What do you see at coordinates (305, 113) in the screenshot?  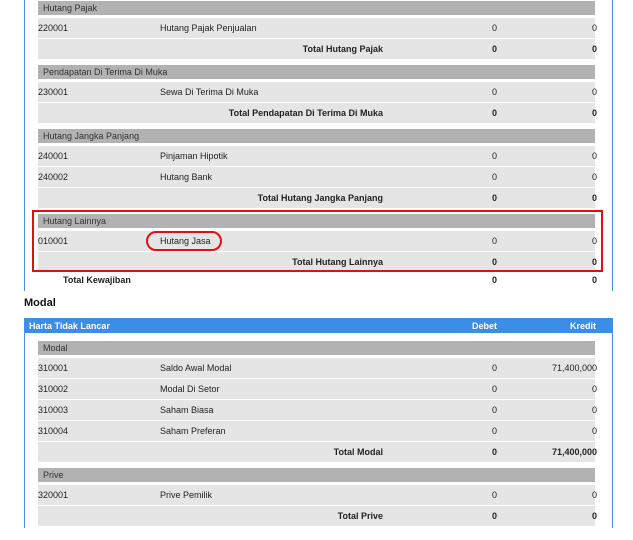 I see `total-label: Total Pendapatan Di Terima Di Muka` at bounding box center [305, 113].